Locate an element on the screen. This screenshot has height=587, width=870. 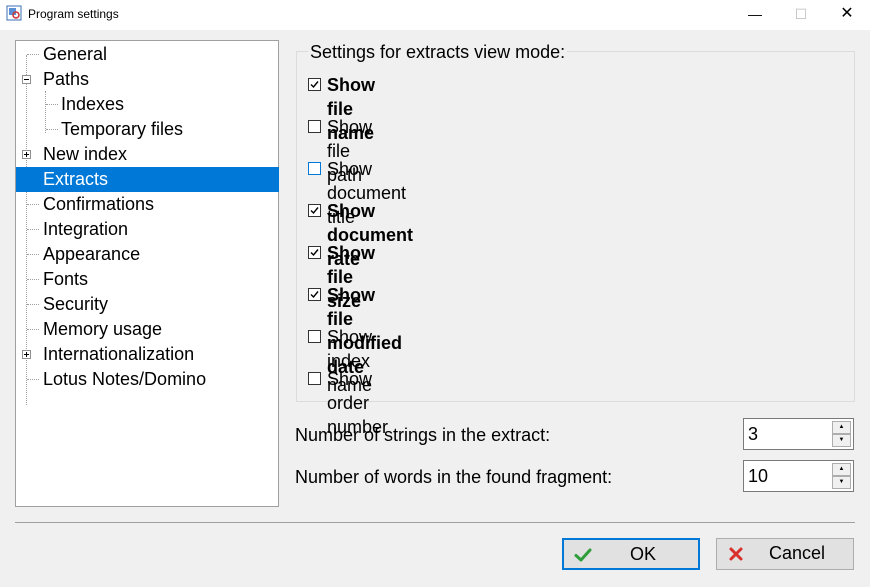
group-caption: Settings for extracts view mode: is located at coordinates (438, 52).